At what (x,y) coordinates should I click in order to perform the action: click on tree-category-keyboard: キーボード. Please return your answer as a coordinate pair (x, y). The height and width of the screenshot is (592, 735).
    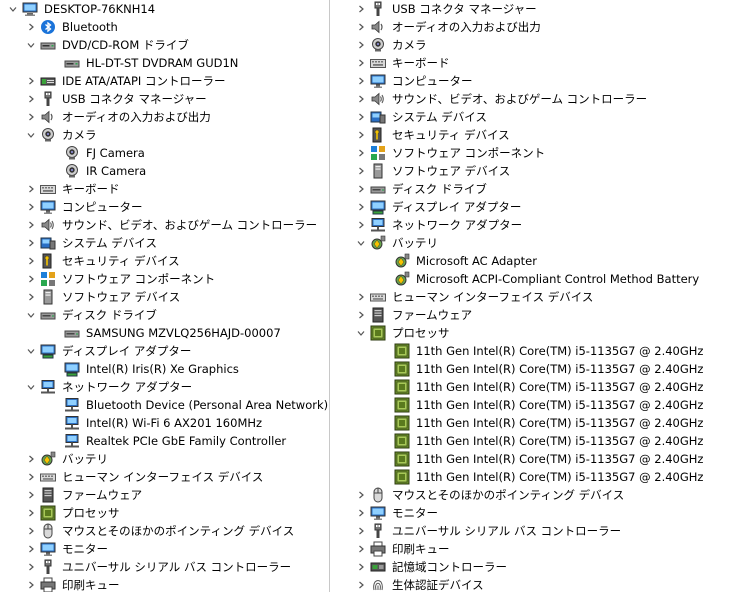
    Looking at the image, I should click on (164, 189).